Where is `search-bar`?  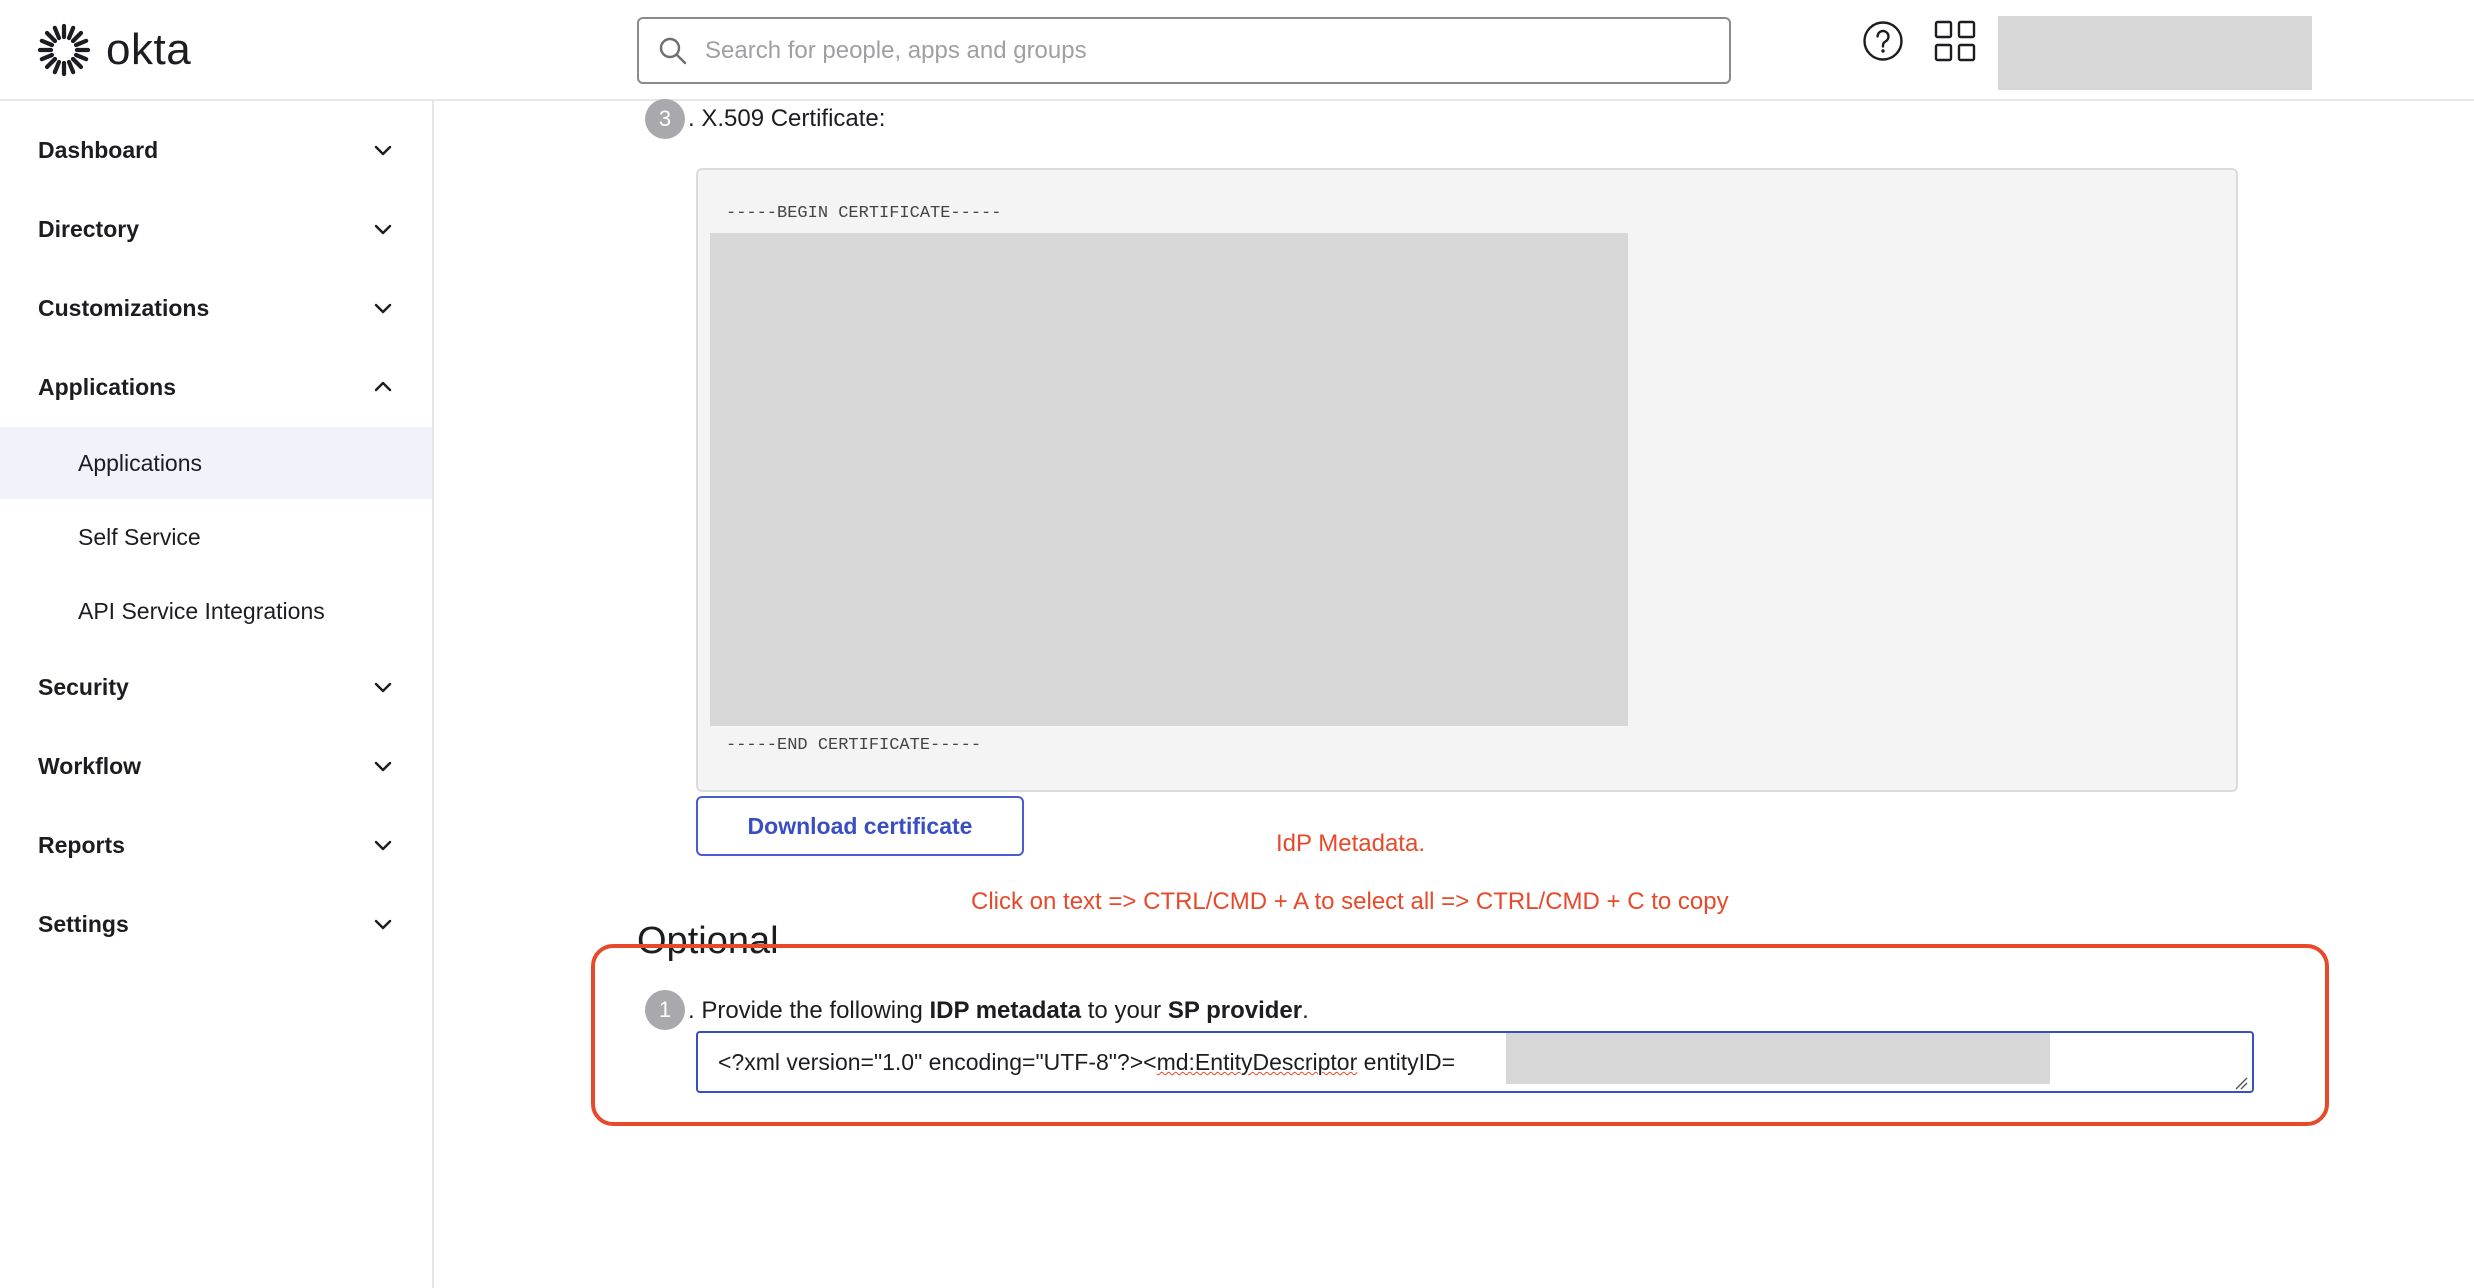
search-bar is located at coordinates (1184, 50).